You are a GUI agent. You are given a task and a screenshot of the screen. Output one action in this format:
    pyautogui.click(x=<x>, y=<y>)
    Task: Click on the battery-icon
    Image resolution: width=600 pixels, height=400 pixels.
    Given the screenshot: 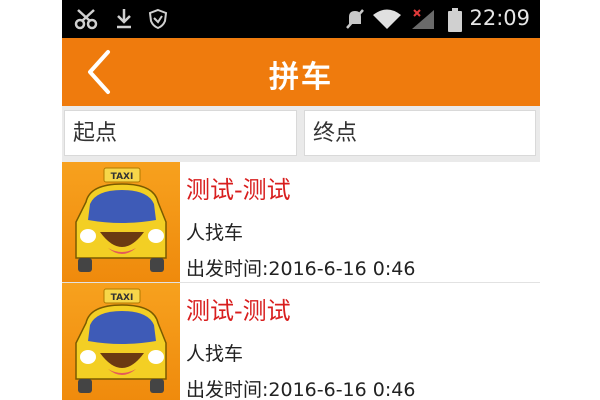 What is the action you would take?
    pyautogui.click(x=455, y=20)
    